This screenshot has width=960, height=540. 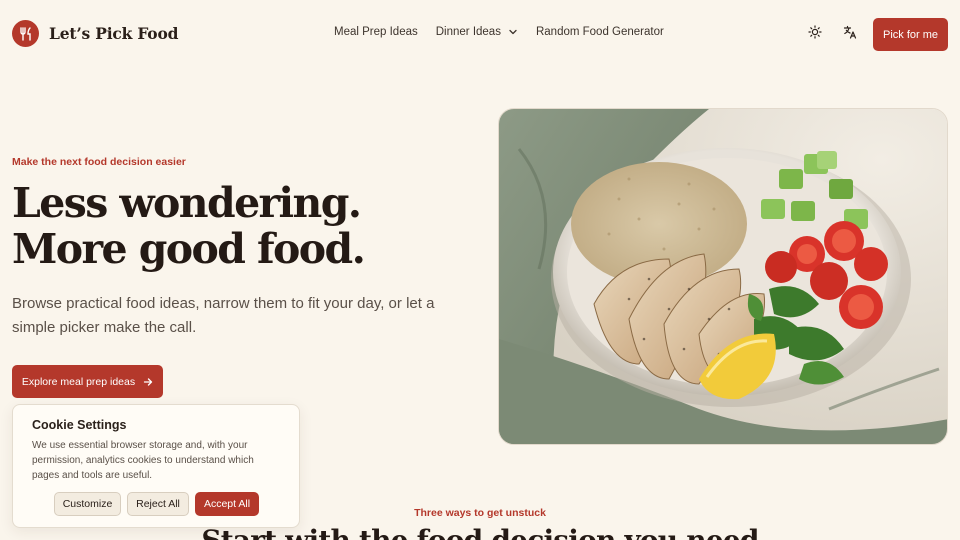 I want to click on pick-for-me-button: Pick for me, so click(x=910, y=34).